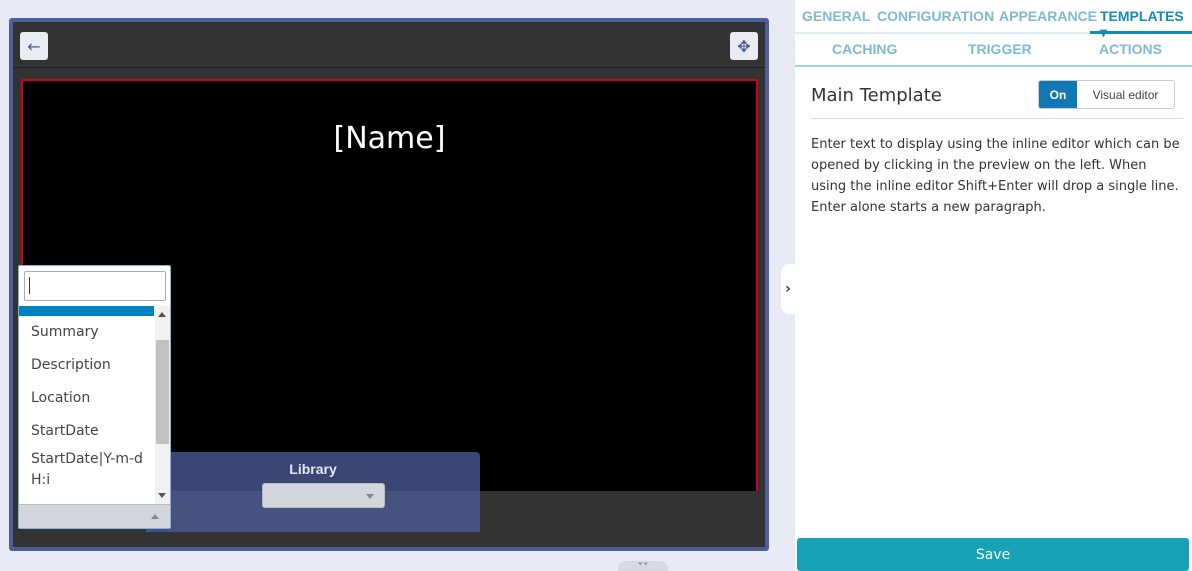  I want to click on chevron-up-icon, so click(155, 516).